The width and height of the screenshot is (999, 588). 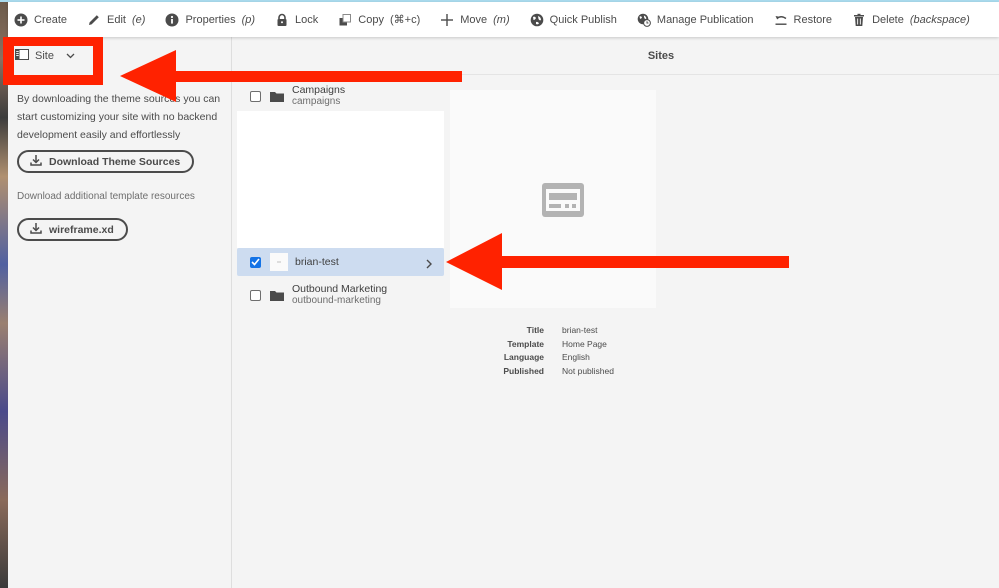 I want to click on chevron-down-icon, so click(x=70, y=56).